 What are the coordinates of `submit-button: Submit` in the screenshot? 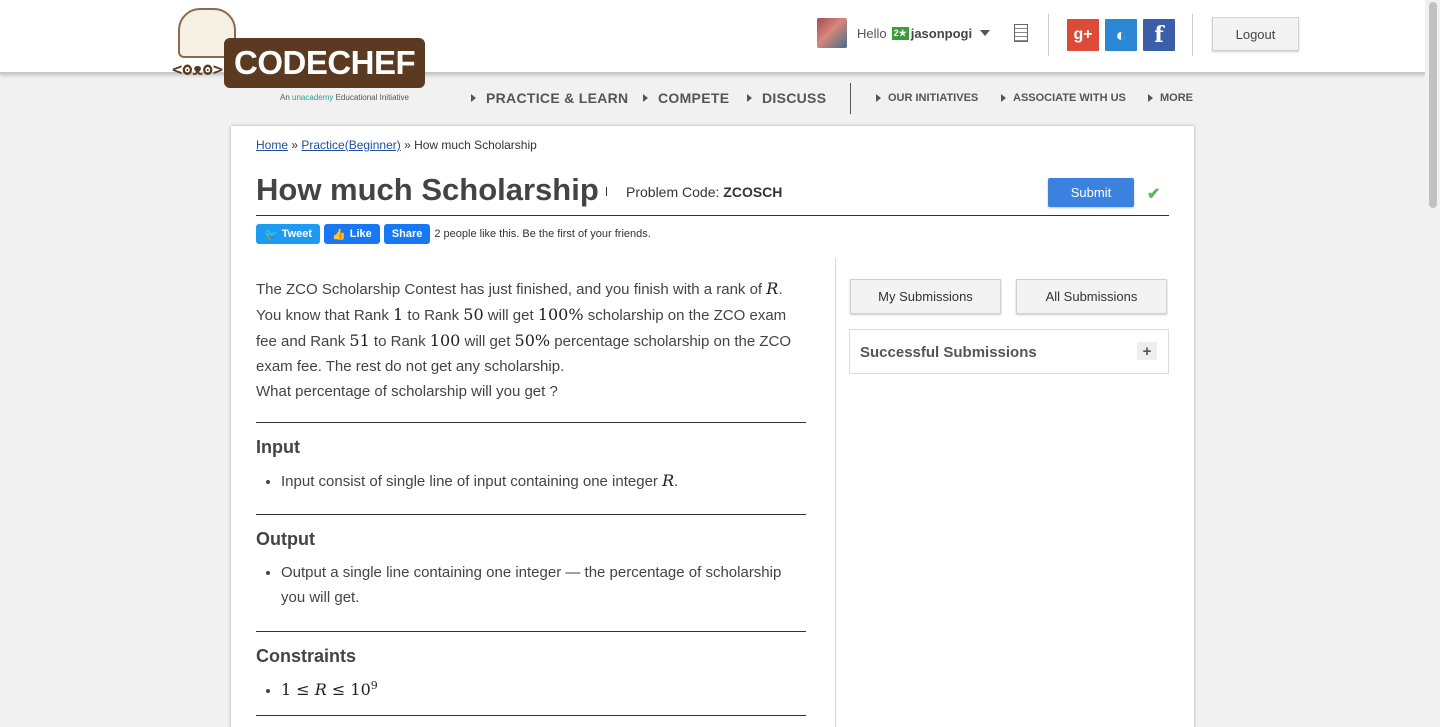 It's located at (1091, 192).